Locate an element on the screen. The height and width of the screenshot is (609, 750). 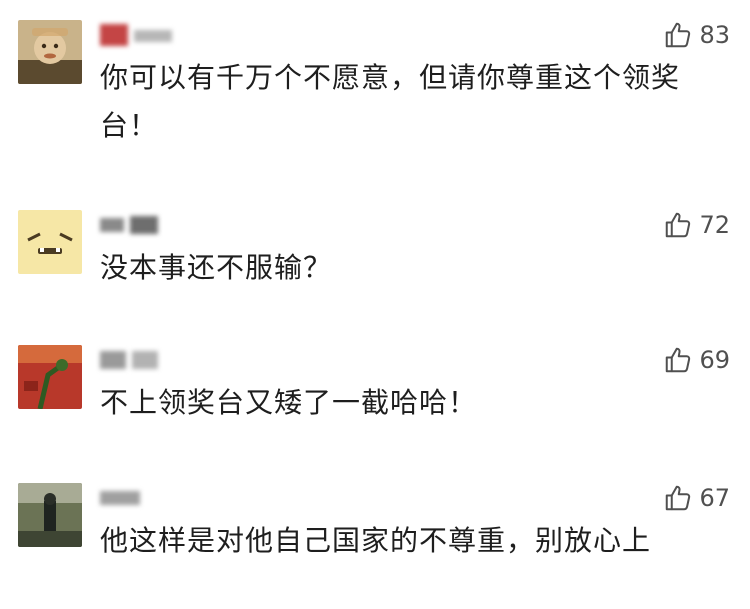
like-button: 67 is located at coordinates (696, 498).